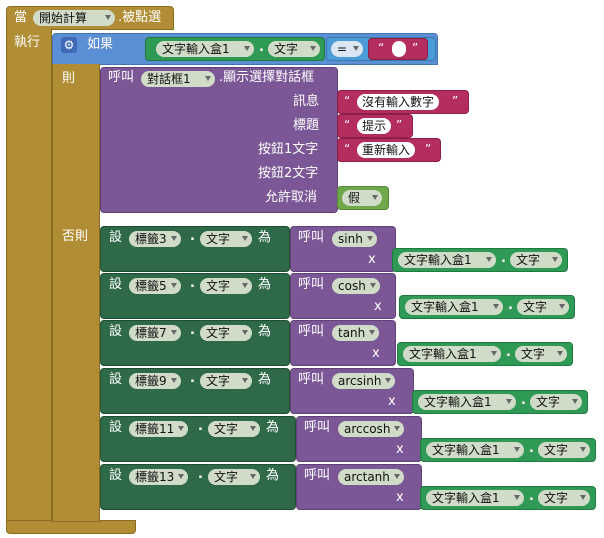 The image size is (604, 538). Describe the element at coordinates (155, 286) in the screenshot. I see `set-component-dropdown: 標籤5` at that location.